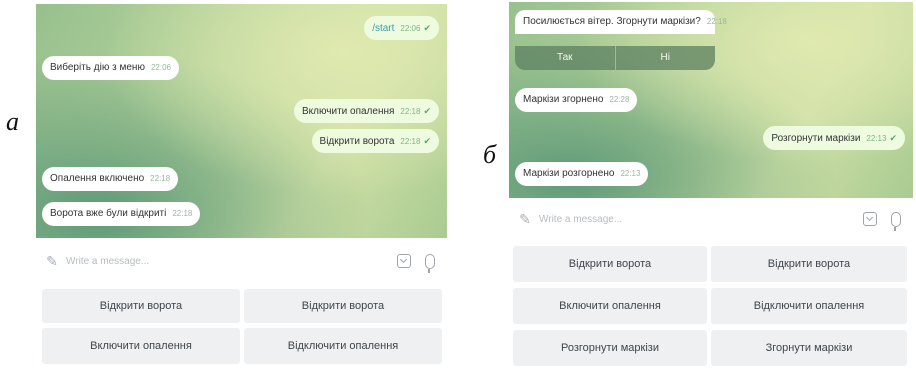 Image resolution: width=916 pixels, height=371 pixels. What do you see at coordinates (809, 348) in the screenshot?
I see `keyboard-button-roll-up-awnings: Згорнути маркізи` at bounding box center [809, 348].